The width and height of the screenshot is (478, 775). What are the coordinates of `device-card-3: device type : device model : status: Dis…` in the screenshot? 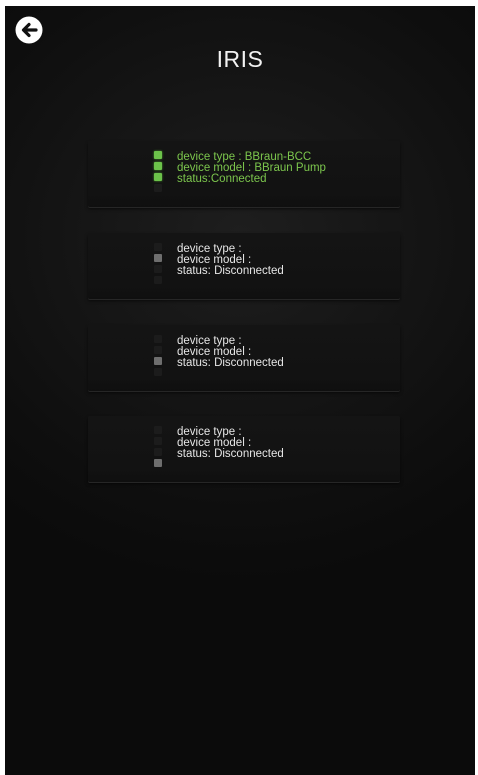 It's located at (244, 358).